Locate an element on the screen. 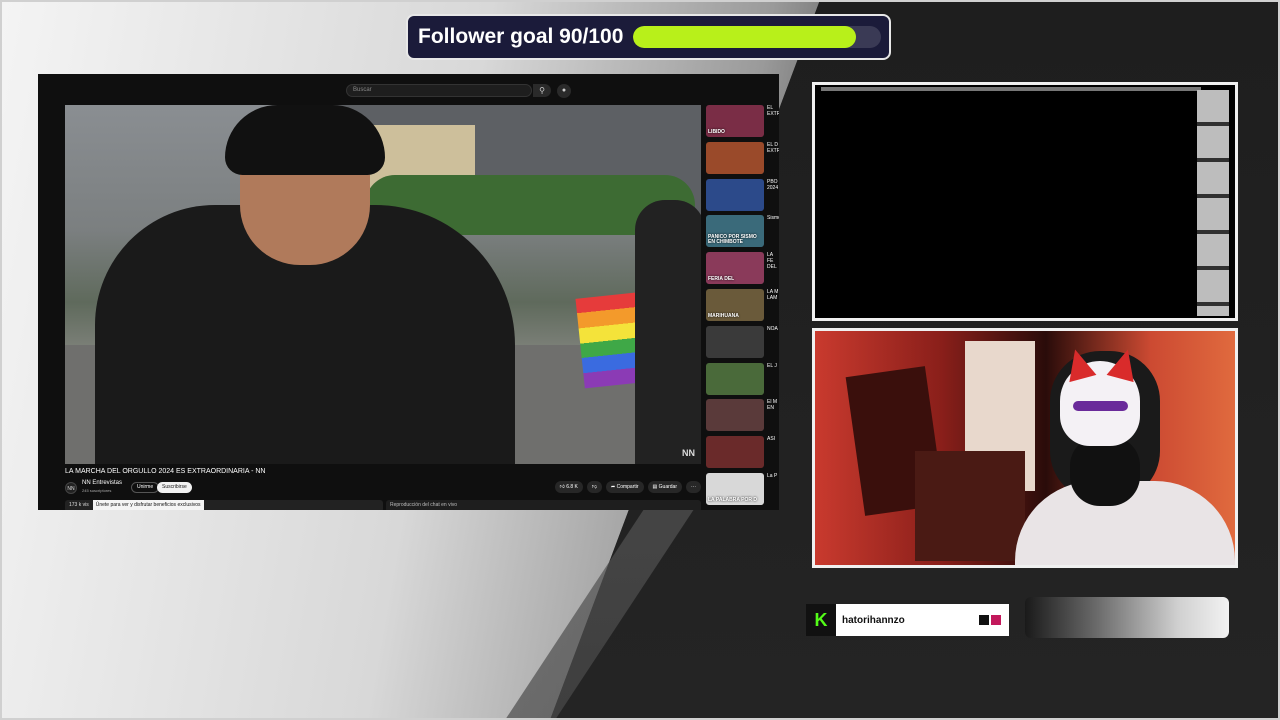 Image resolution: width=1280 pixels, height=720 pixels. follower-goal-track is located at coordinates (757, 37).